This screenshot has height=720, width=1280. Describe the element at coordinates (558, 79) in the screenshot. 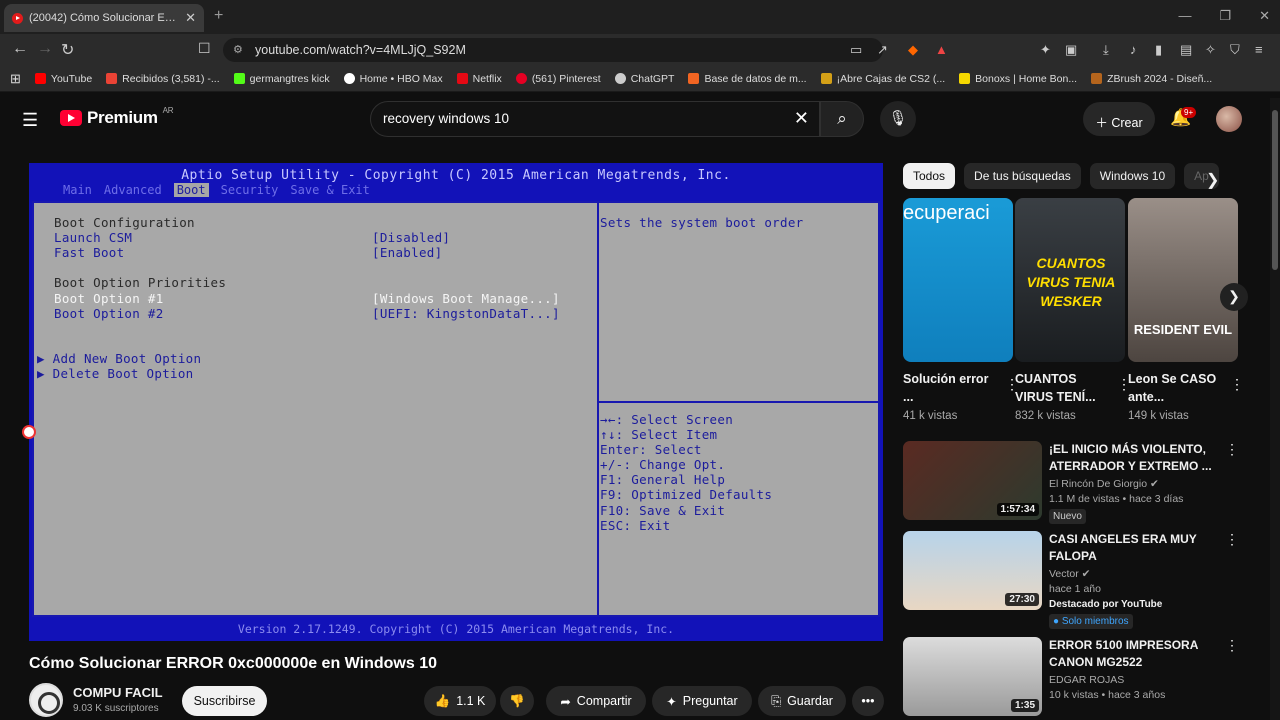

I see `bookmark-item: (561) Pinterest` at that location.